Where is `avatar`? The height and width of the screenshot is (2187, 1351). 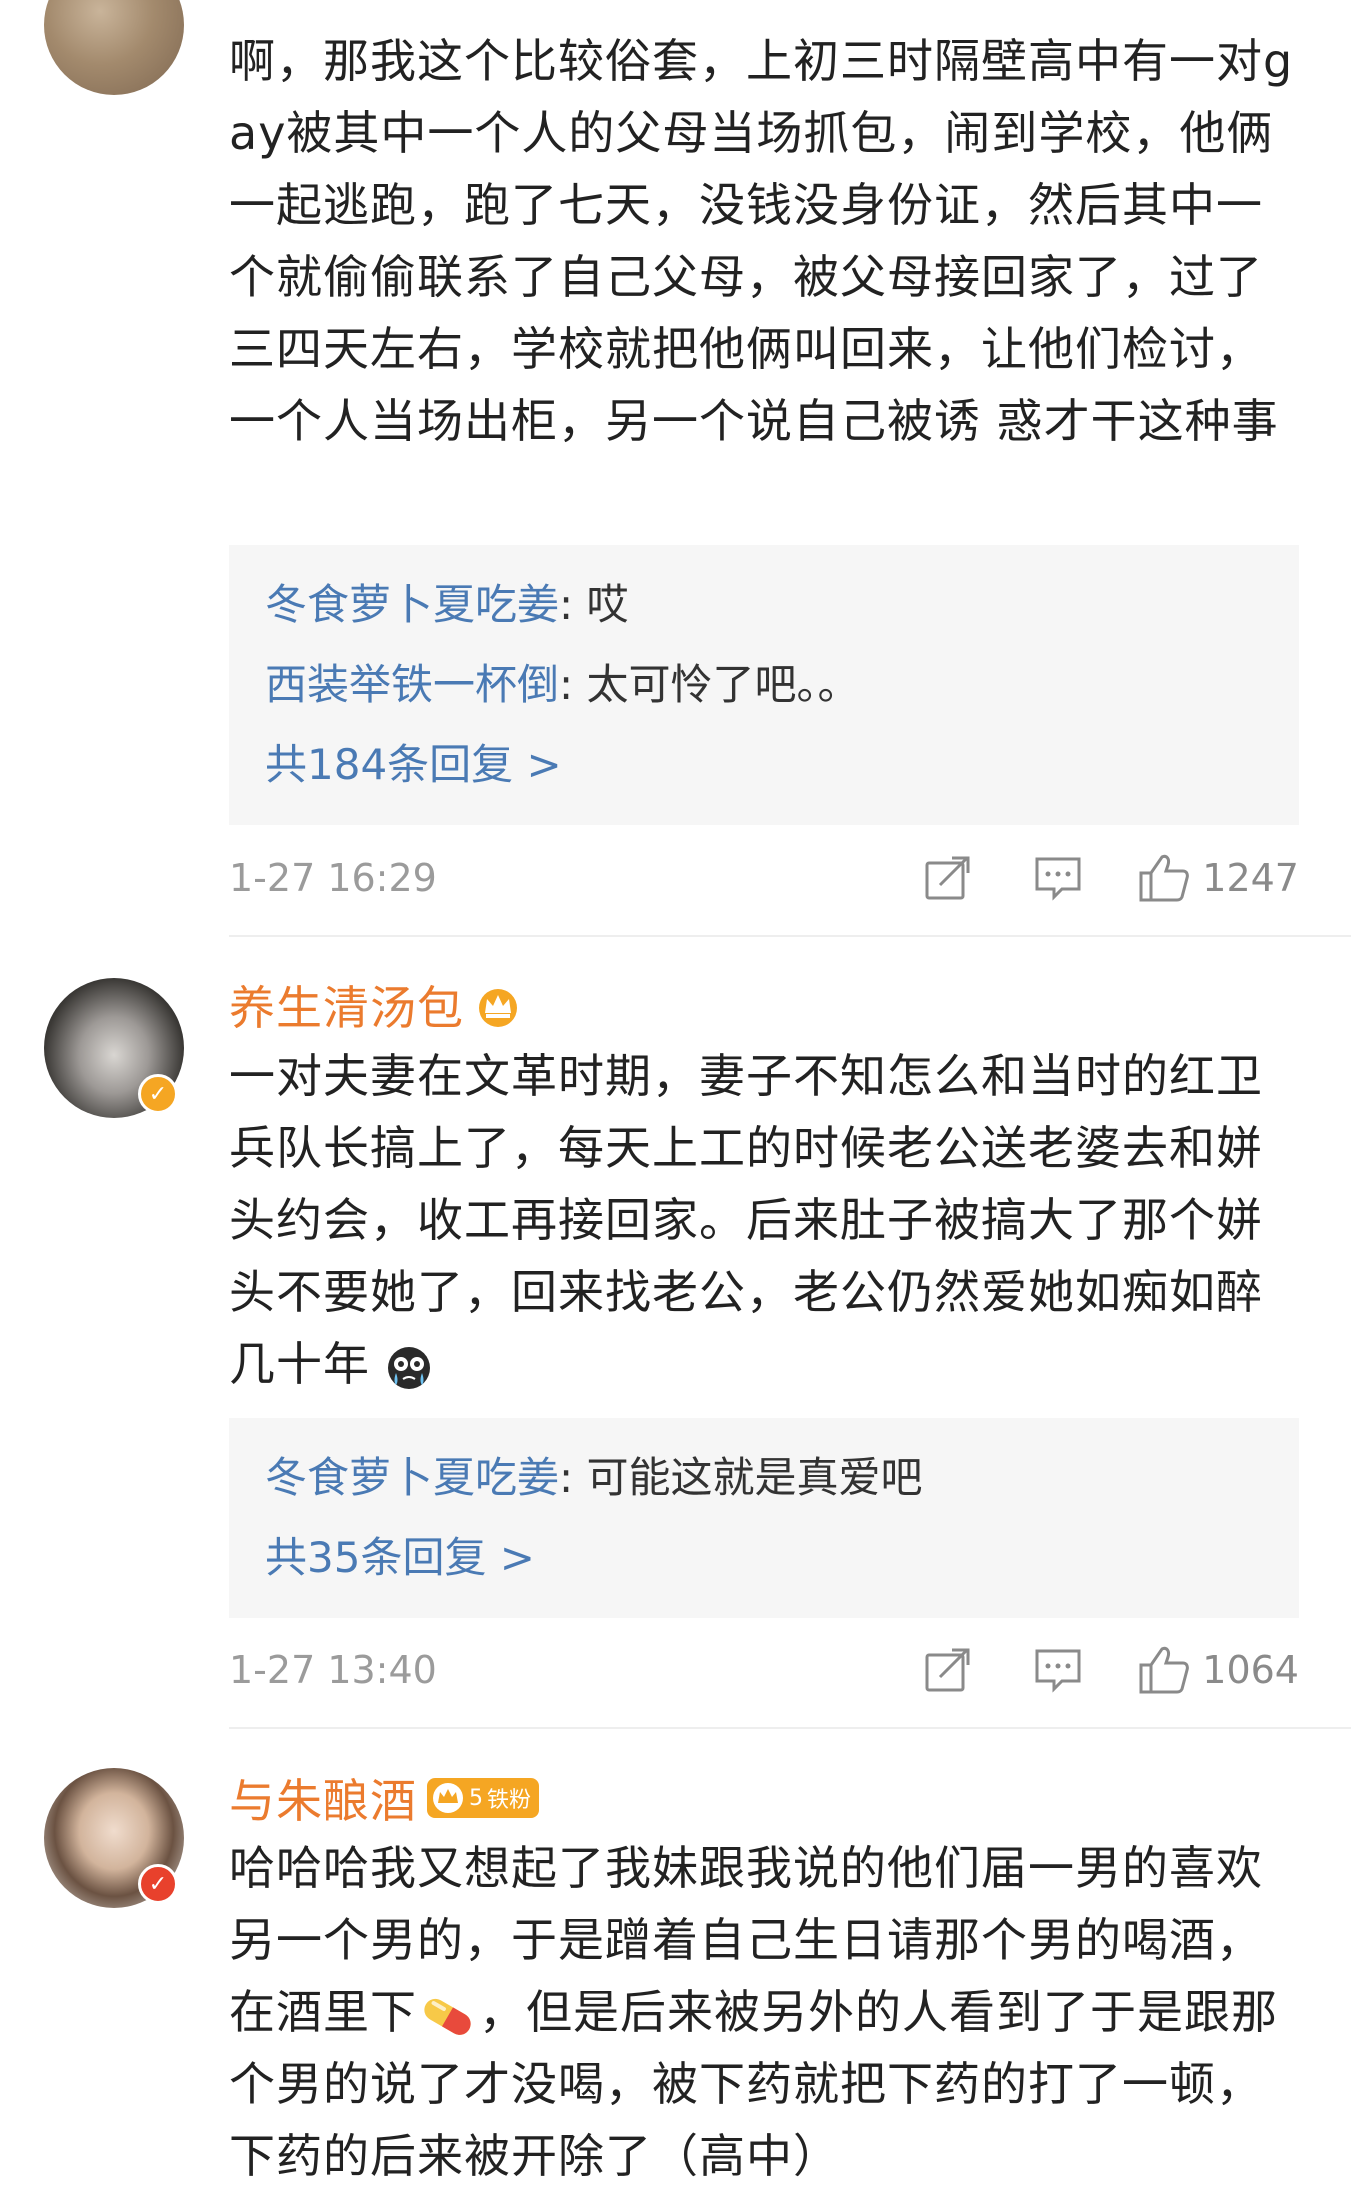 avatar is located at coordinates (114, 47).